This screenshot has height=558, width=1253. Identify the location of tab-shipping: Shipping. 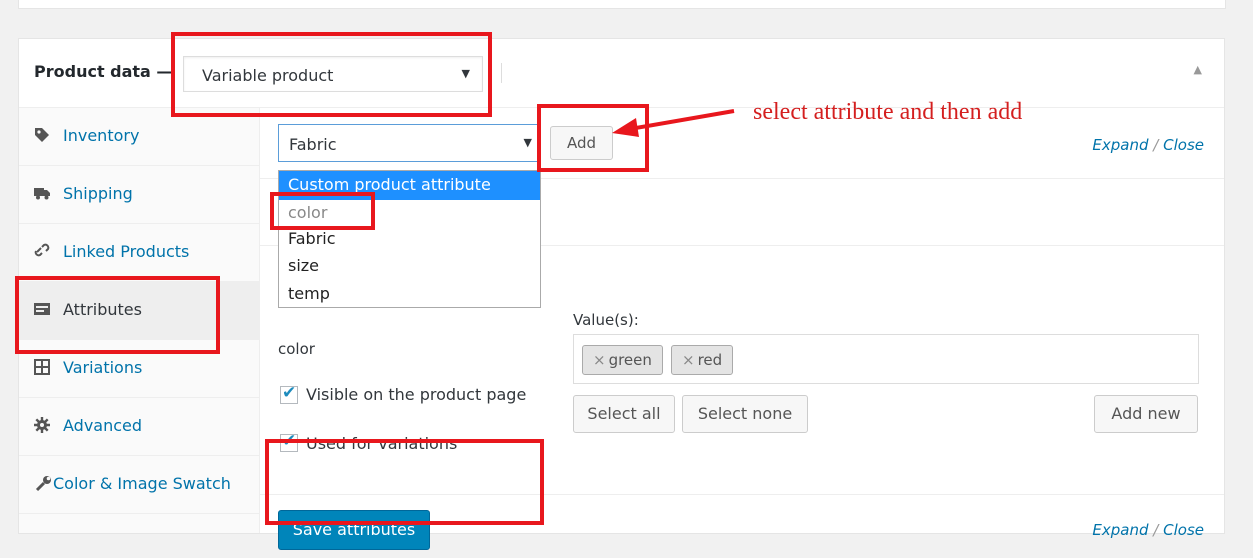
(139, 195).